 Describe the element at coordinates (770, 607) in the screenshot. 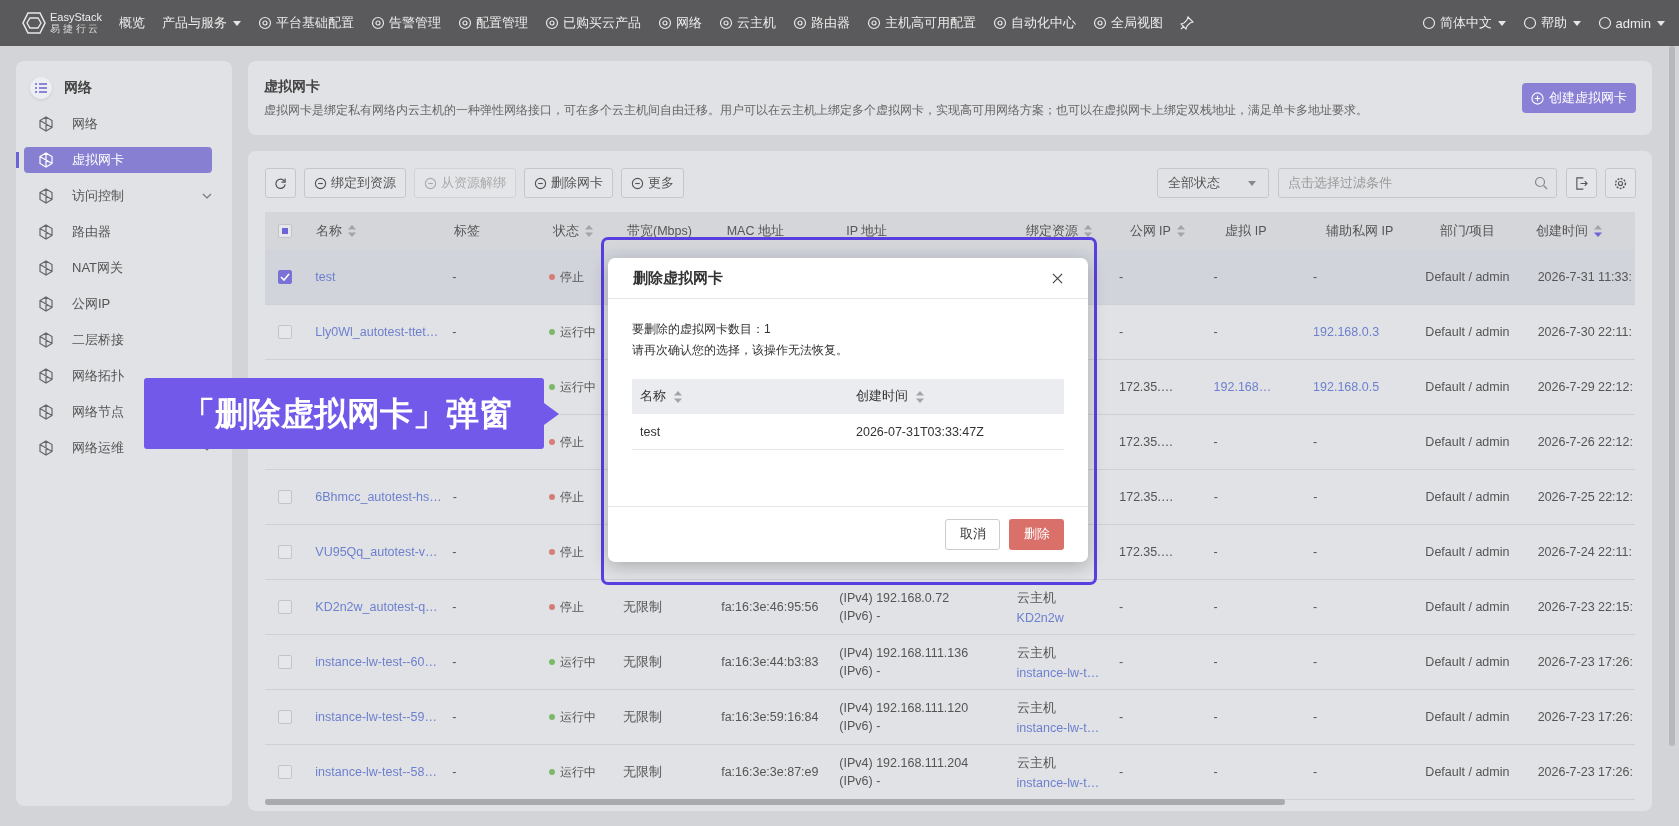

I see `table-cell: fa:16:3e:46:95:56` at that location.